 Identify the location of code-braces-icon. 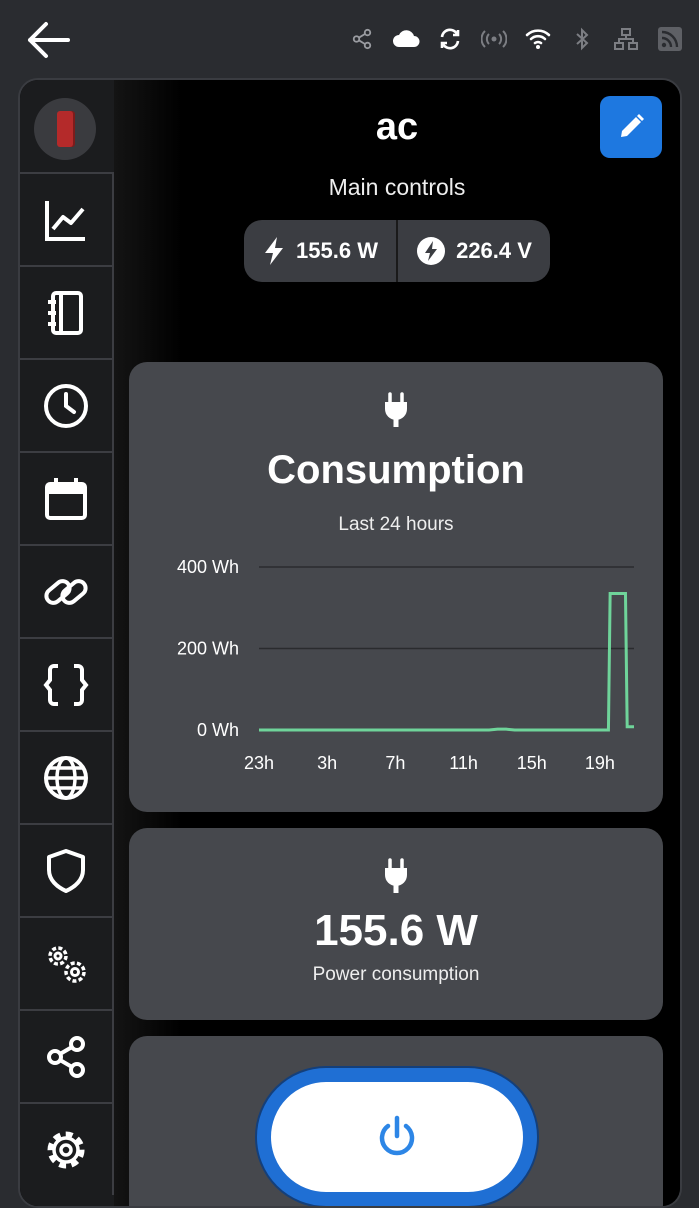
(66, 684).